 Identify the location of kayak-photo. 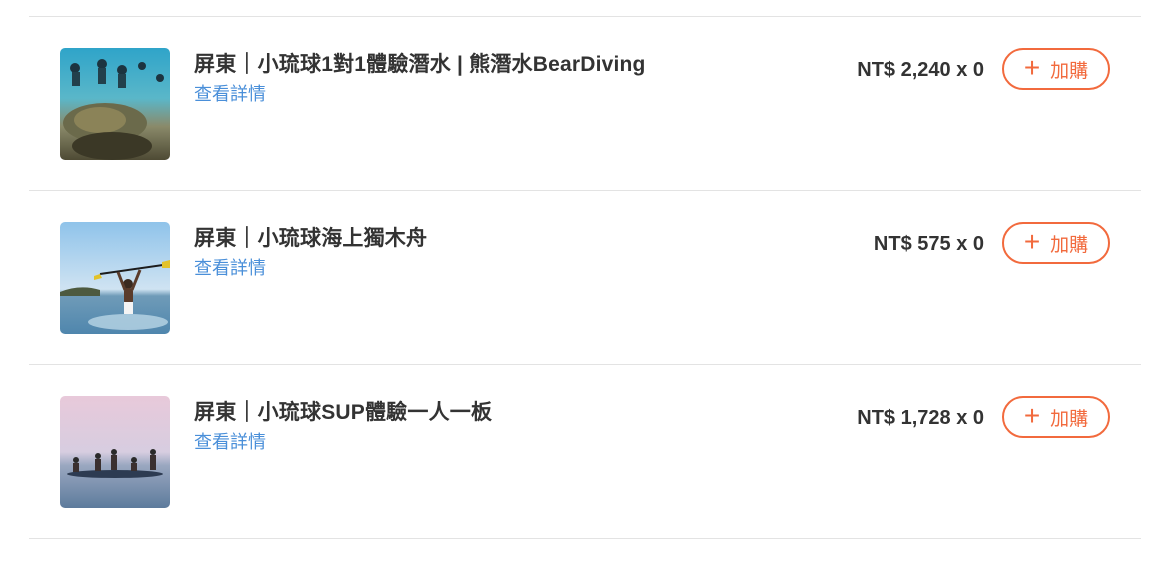
(115, 278).